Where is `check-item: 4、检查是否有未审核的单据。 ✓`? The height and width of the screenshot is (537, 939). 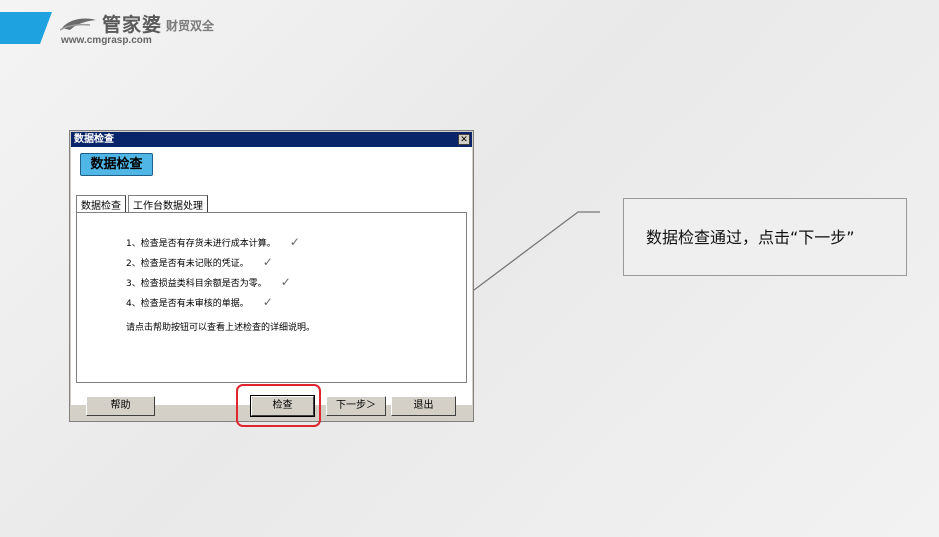 check-item: 4、检查是否有未审核的单据。 ✓ is located at coordinates (199, 302).